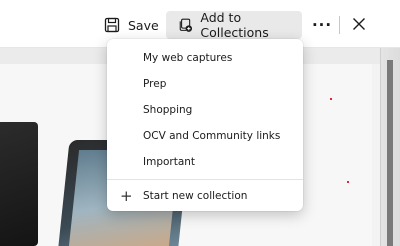 The image size is (400, 246). Describe the element at coordinates (186, 25) in the screenshot. I see `collections-add-icon` at that location.